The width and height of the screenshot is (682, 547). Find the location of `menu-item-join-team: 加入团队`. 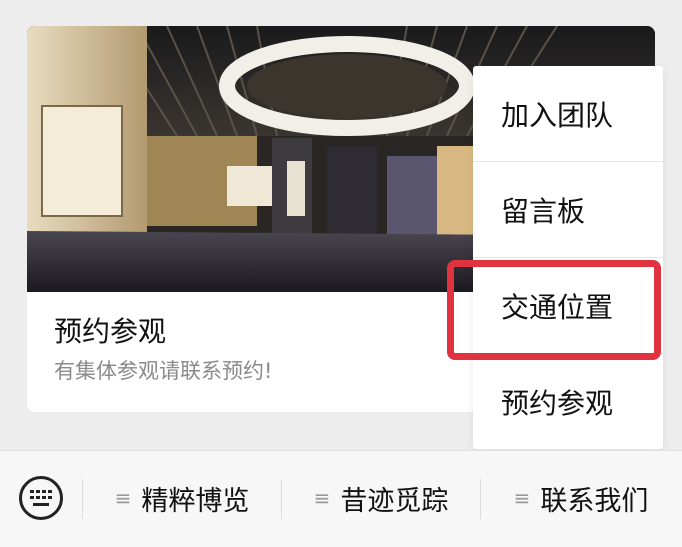

menu-item-join-team: 加入团队 is located at coordinates (568, 113).